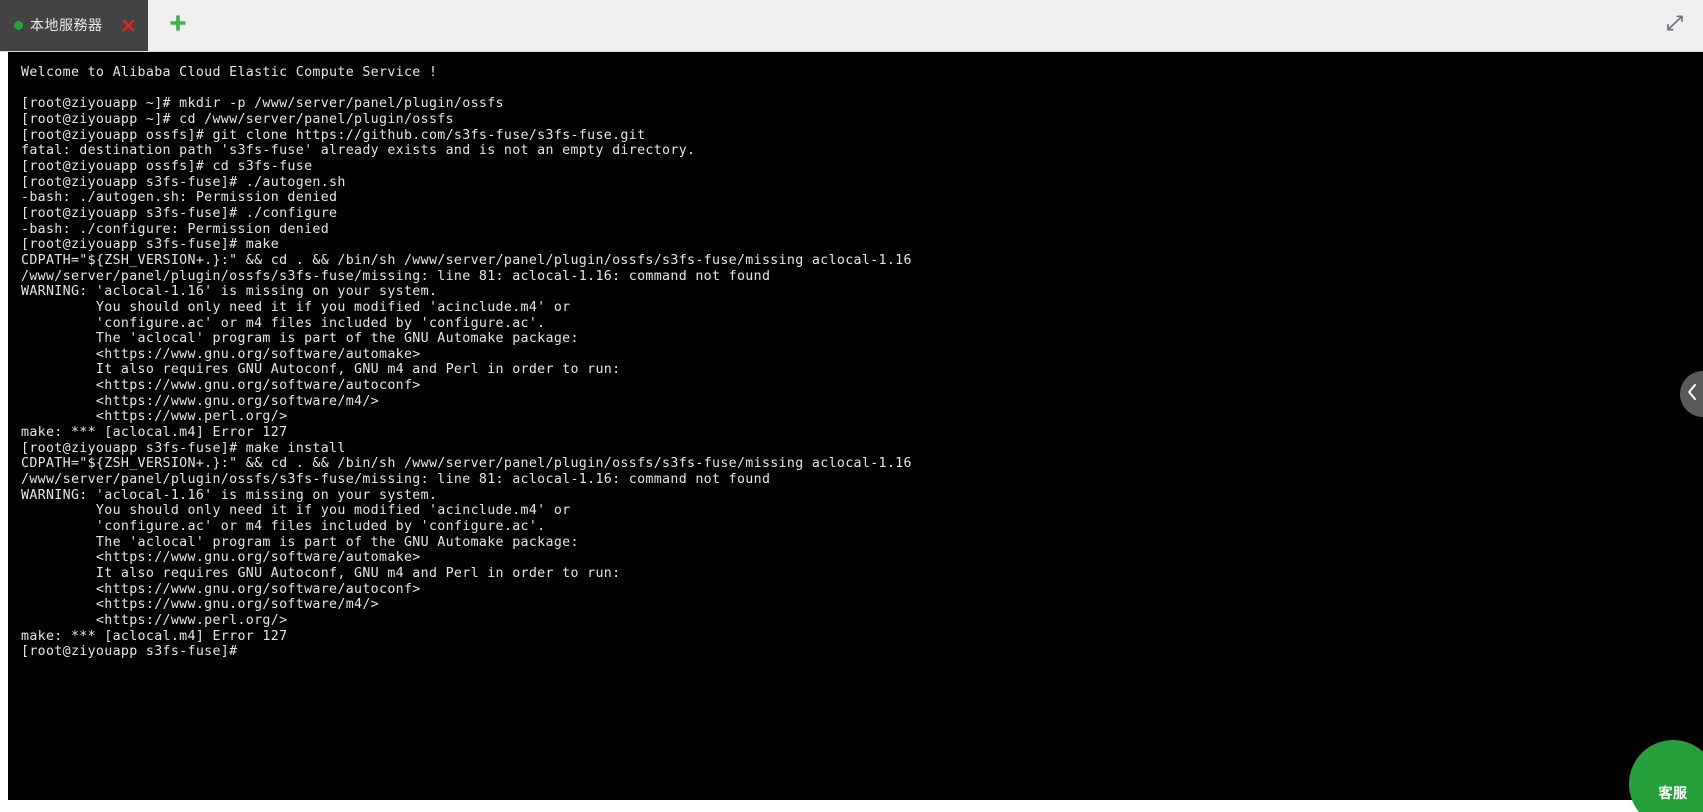  What do you see at coordinates (179, 198) in the screenshot?
I see `terminal-line: -bash: ./autogen.sh: Permission denied` at bounding box center [179, 198].